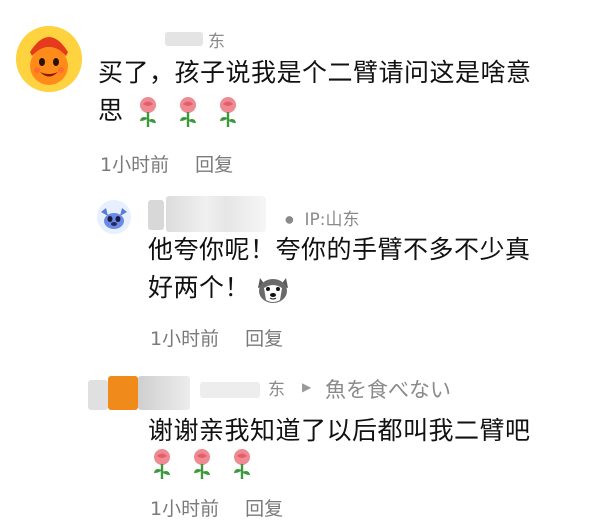  I want to click on comment-text-line: 买了，孩子说我是个二臂请问这是啥意, so click(315, 72).